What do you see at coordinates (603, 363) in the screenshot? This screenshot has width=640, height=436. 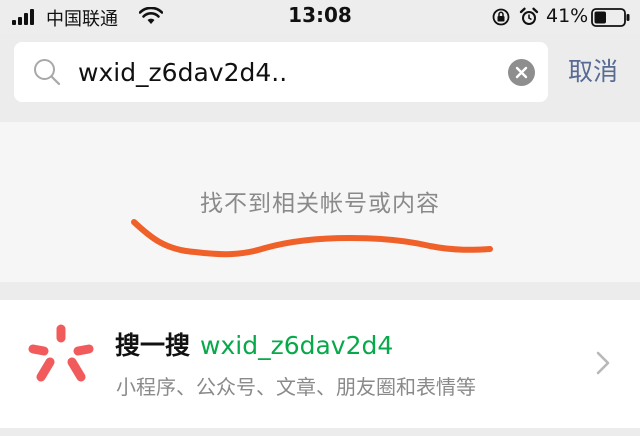 I see `chevron-right-icon` at bounding box center [603, 363].